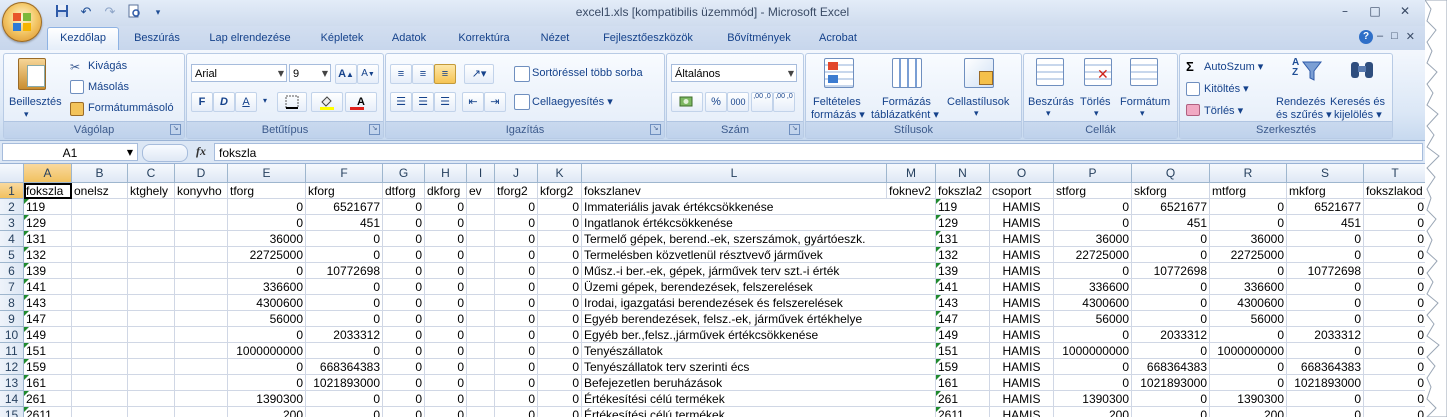 The width and height of the screenshot is (1447, 417). Describe the element at coordinates (48, 319) in the screenshot. I see `cell-A9: 147` at that location.